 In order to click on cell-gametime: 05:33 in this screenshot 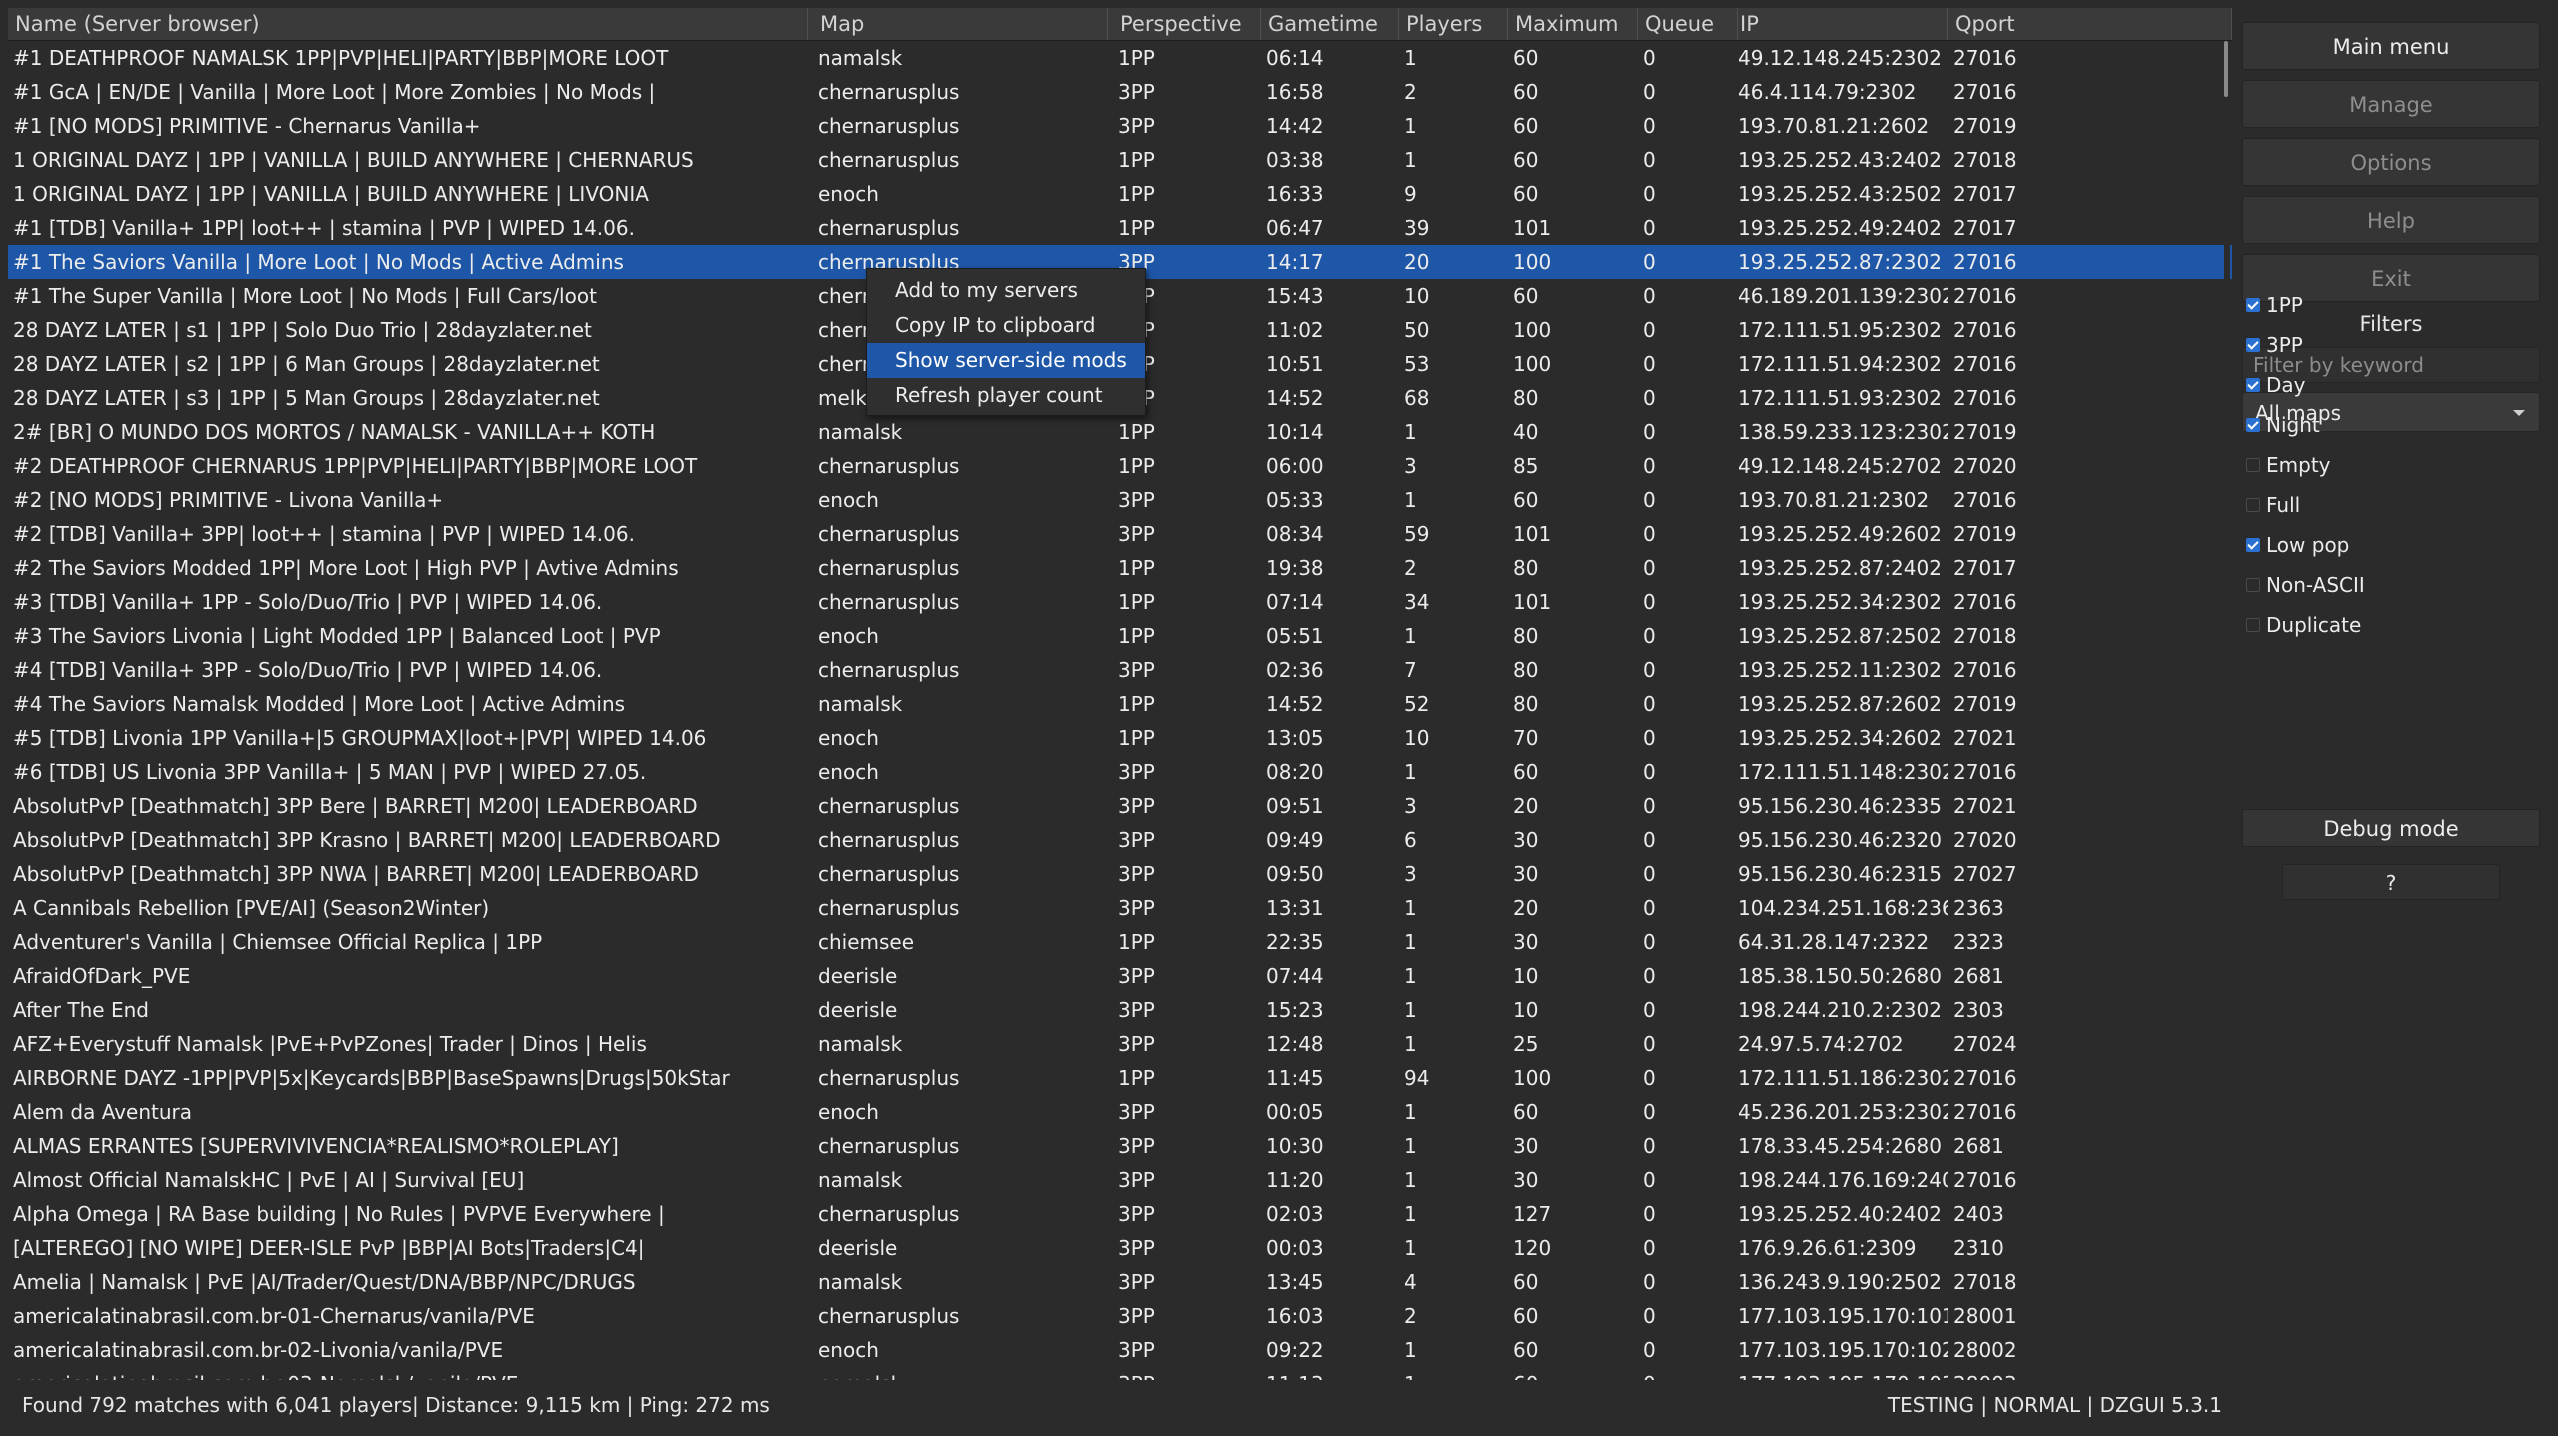, I will do `click(1295, 500)`.